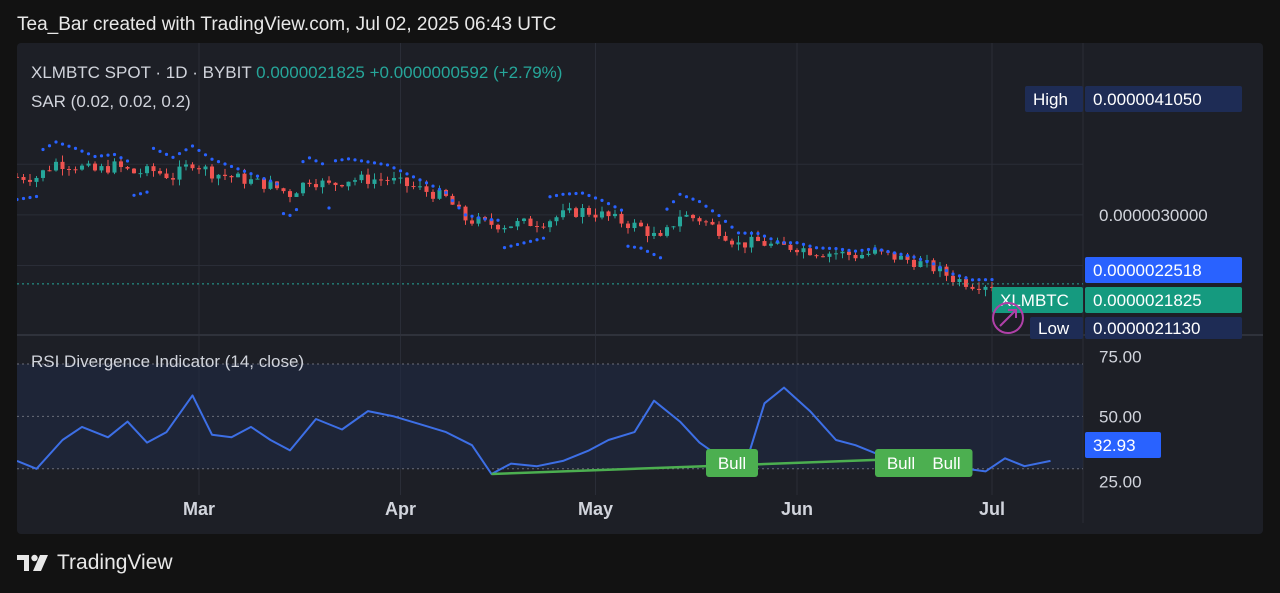 This screenshot has height=593, width=1280. I want to click on time-tick-label: Mar, so click(199, 509).